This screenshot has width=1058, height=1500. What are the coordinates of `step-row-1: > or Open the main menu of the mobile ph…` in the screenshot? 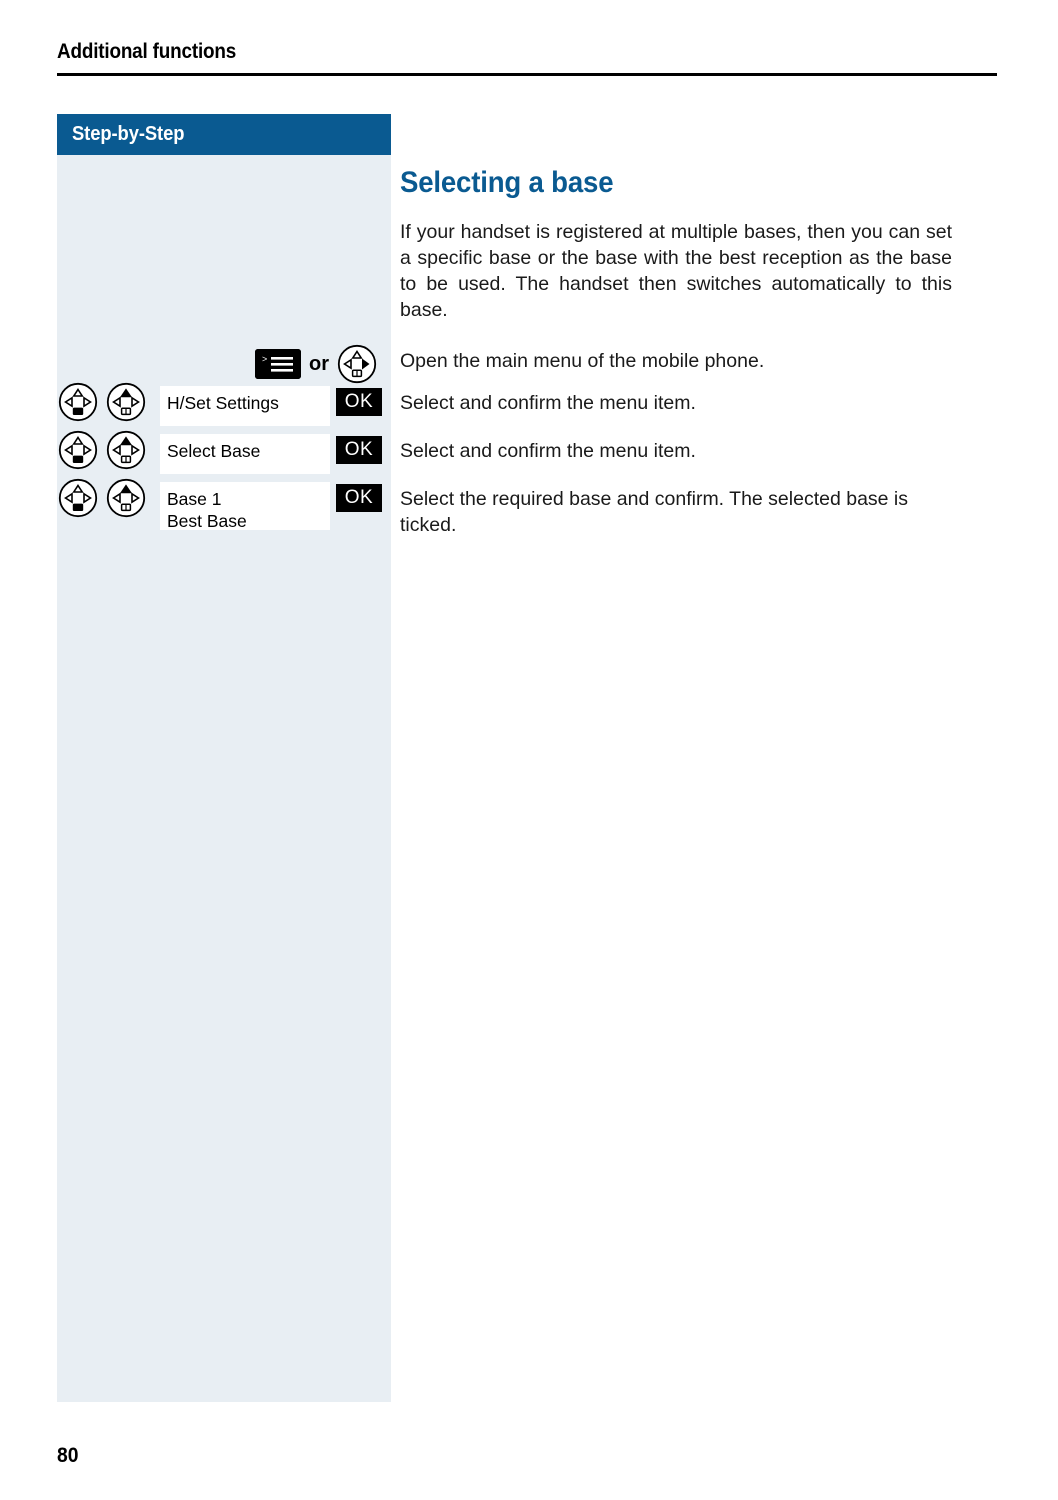 It's located at (529, 362).